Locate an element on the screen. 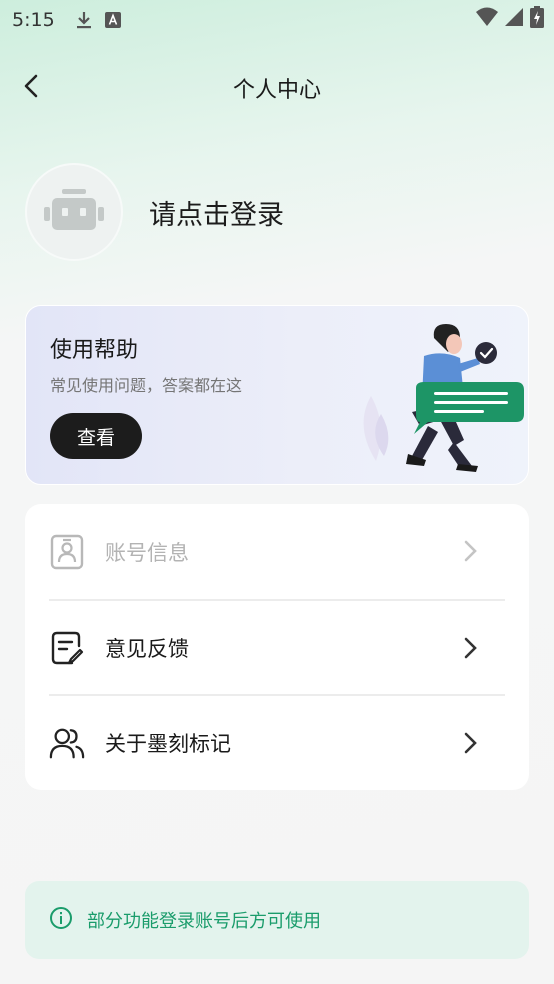 This screenshot has width=554, height=984. status-bar: 5:15 is located at coordinates (277, 20).